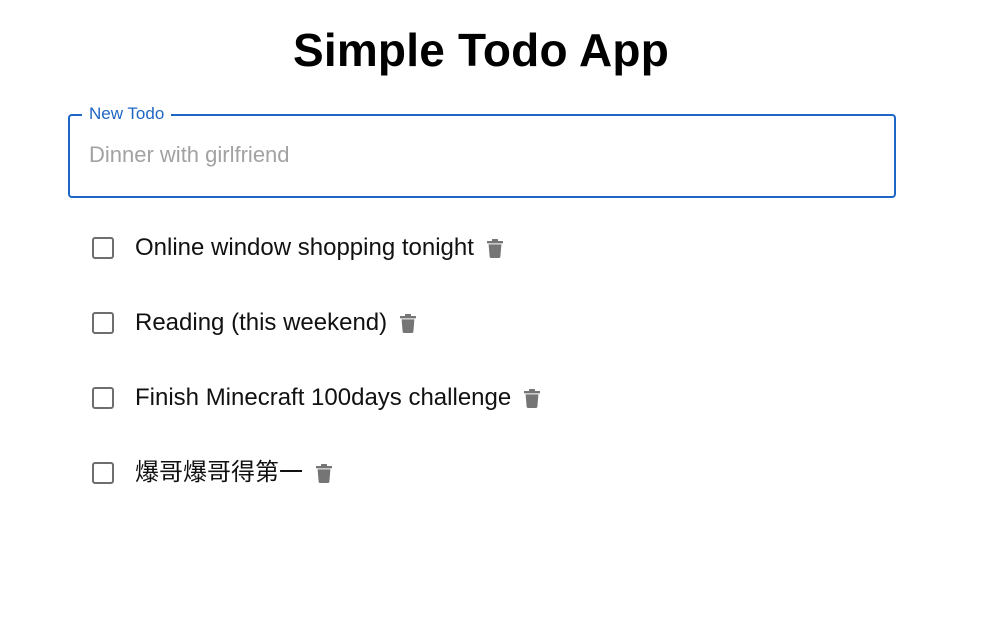  I want to click on todo-item: Finish Minecraft 100days challenge, so click(316, 398).